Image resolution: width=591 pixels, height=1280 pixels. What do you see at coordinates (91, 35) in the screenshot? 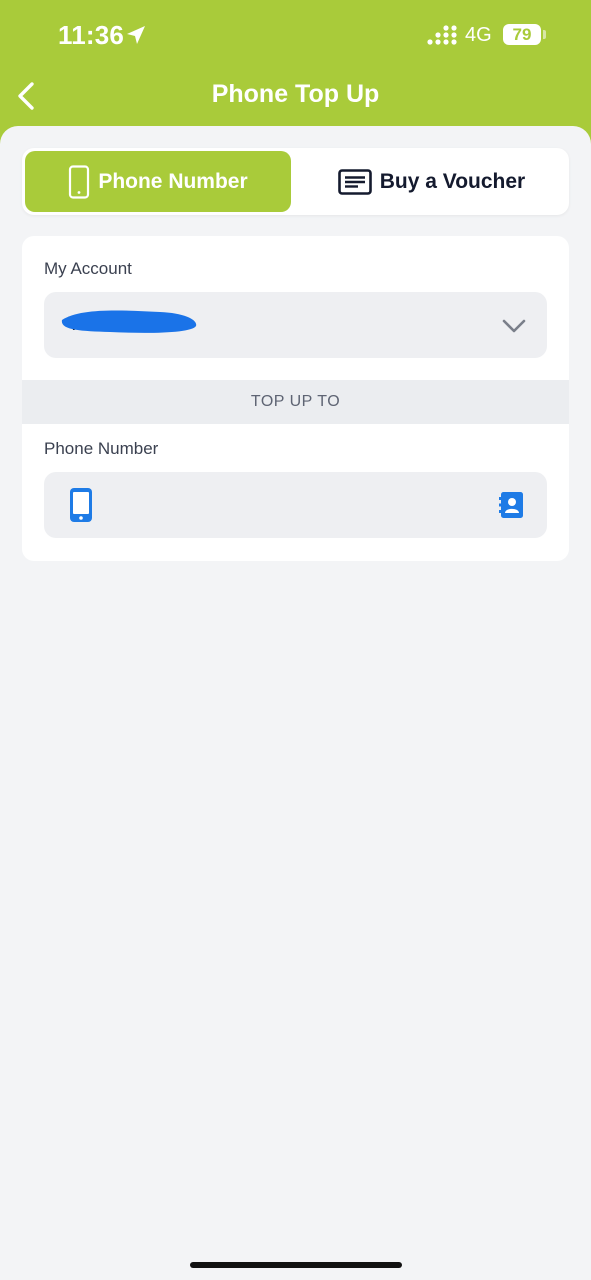
I see `status-time: 11:36` at bounding box center [91, 35].